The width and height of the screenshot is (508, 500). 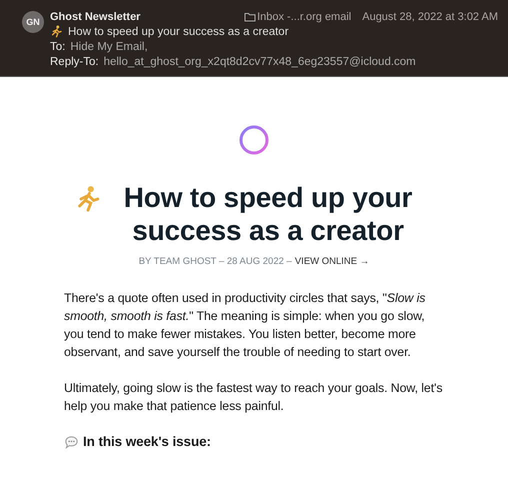 What do you see at coordinates (95, 17) in the screenshot?
I see `sender-name: Ghost Newsletter` at bounding box center [95, 17].